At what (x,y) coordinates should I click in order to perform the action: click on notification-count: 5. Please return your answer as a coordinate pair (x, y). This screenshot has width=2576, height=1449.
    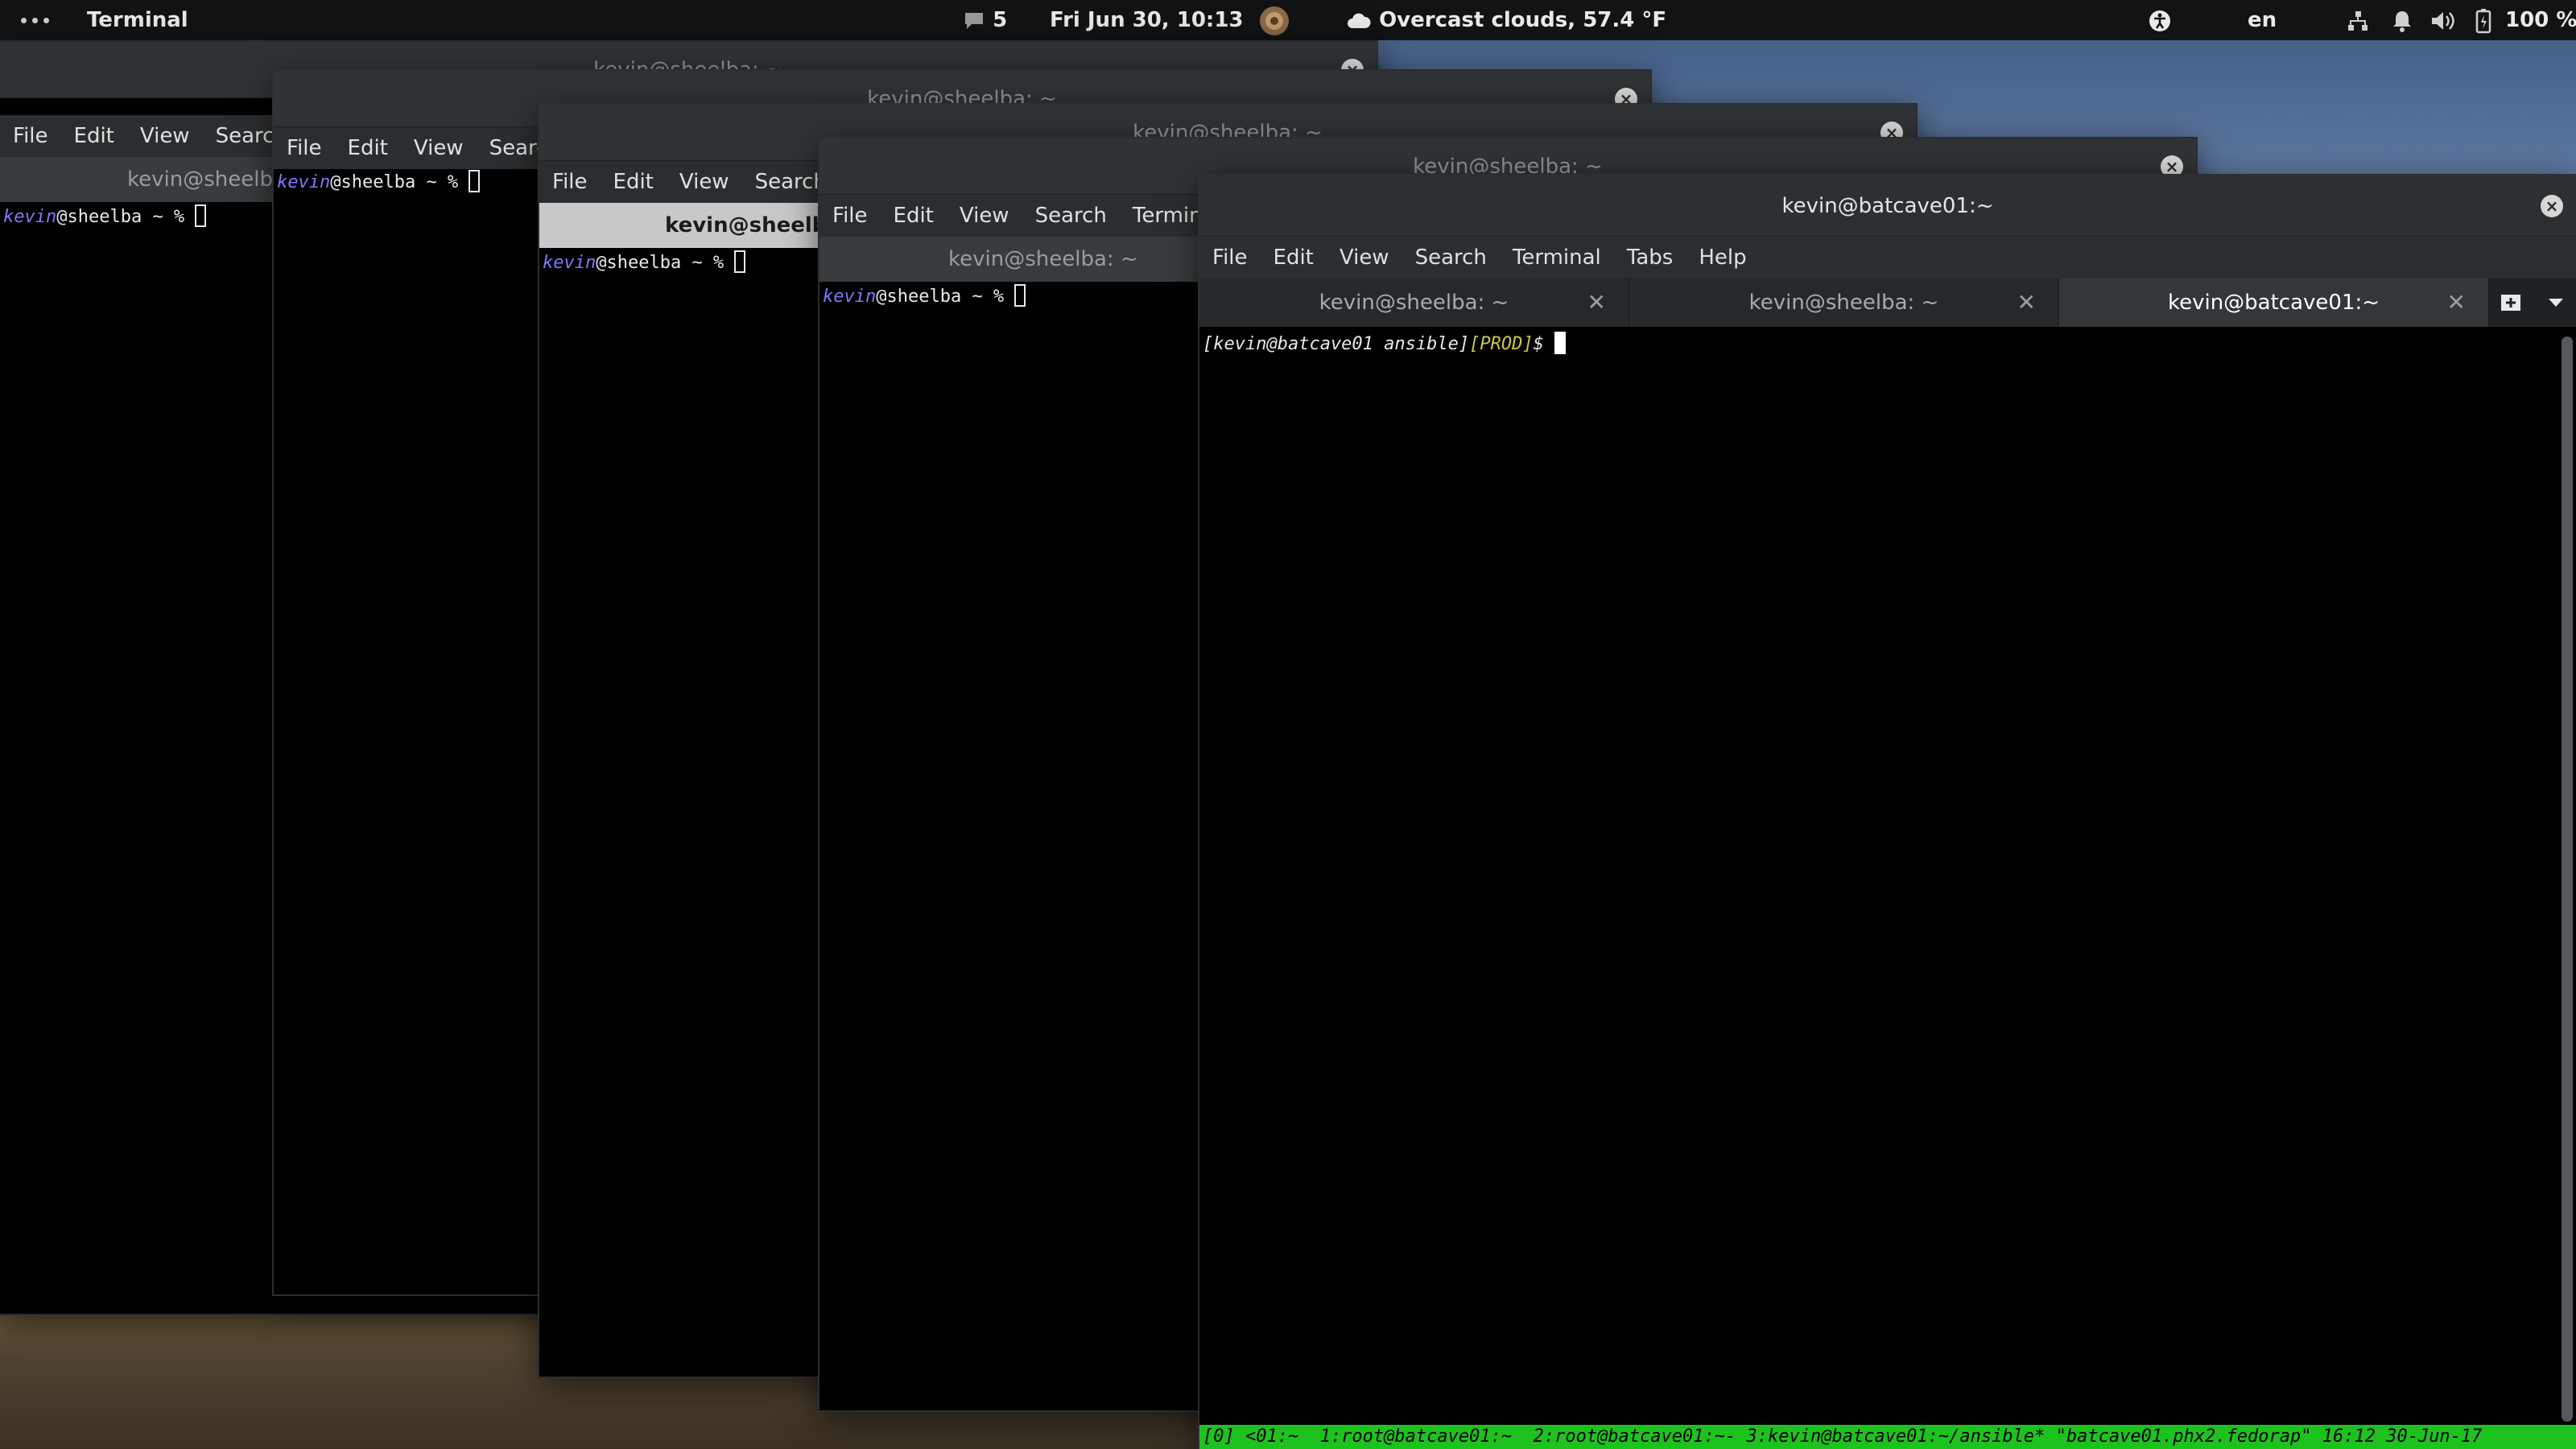
    Looking at the image, I should click on (1000, 20).